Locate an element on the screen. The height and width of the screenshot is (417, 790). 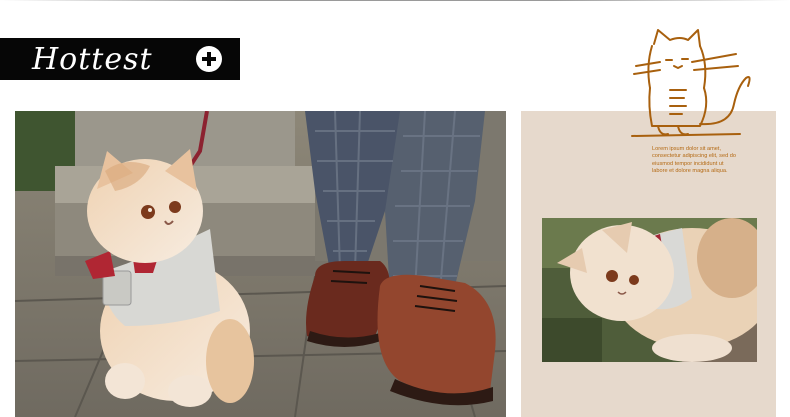
cat-doodle-illustration is located at coordinates (691, 83).